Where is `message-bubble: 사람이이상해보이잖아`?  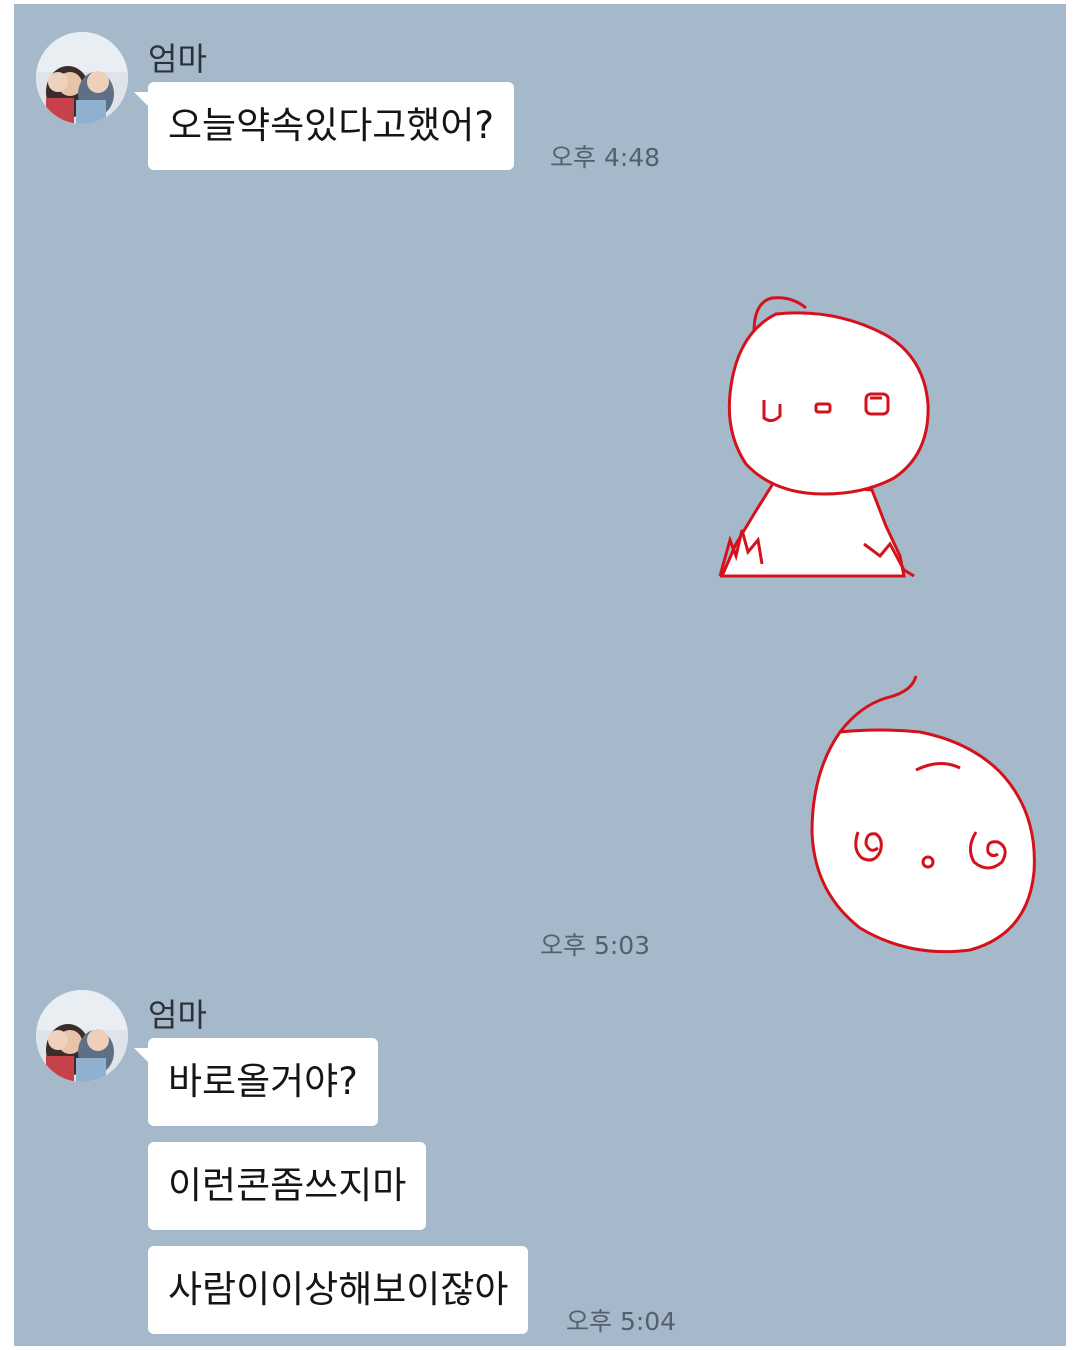
message-bubble: 사람이이상해보이잖아 is located at coordinates (338, 1290).